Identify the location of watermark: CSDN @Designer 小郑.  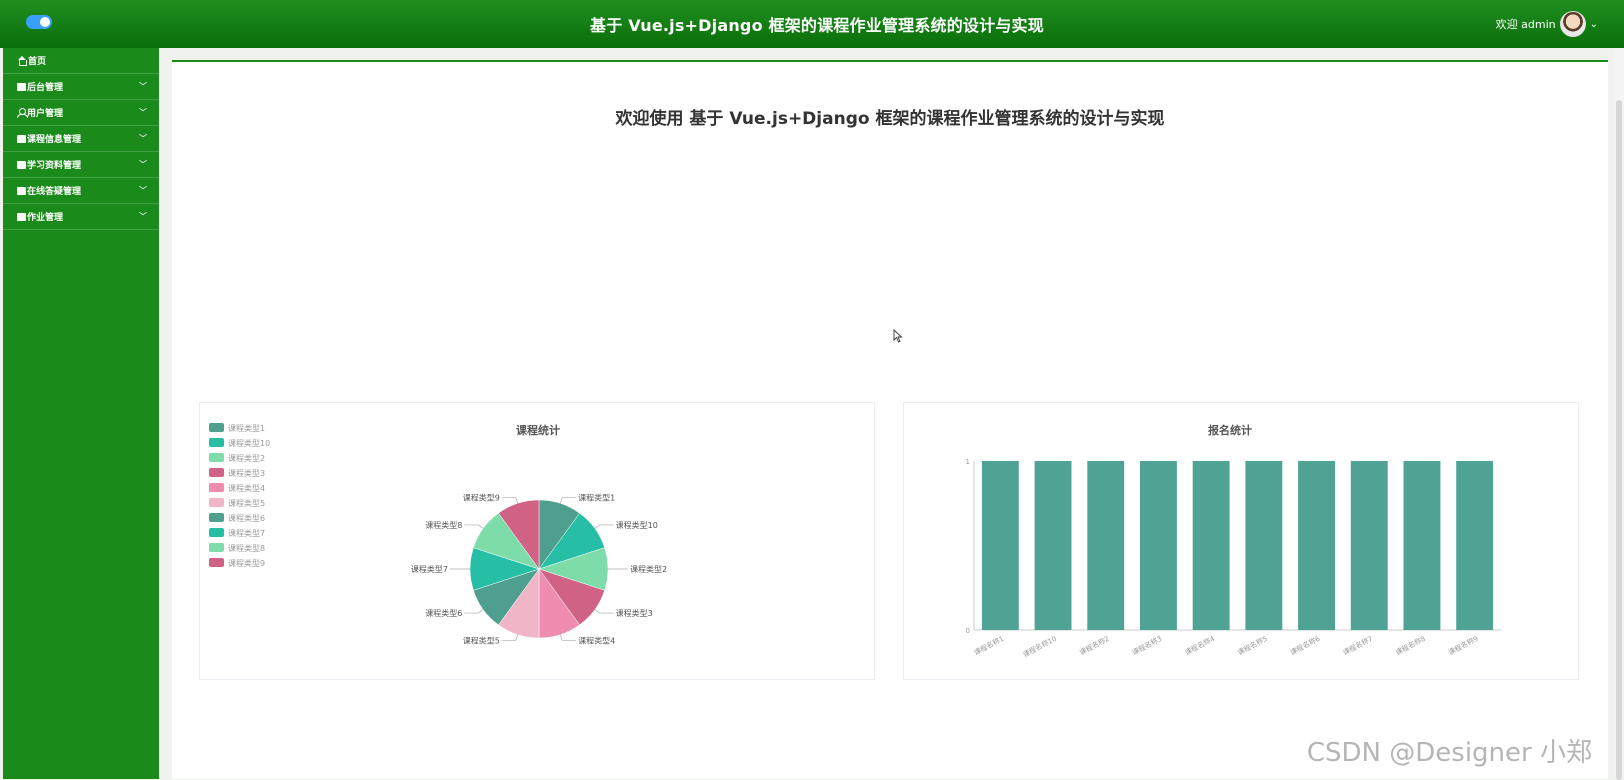
(1449, 750).